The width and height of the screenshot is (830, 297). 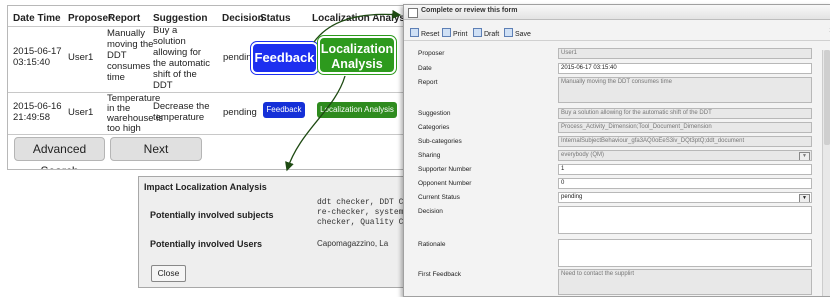 I want to click on users-value: Capomagazzino, La, so click(x=352, y=244).